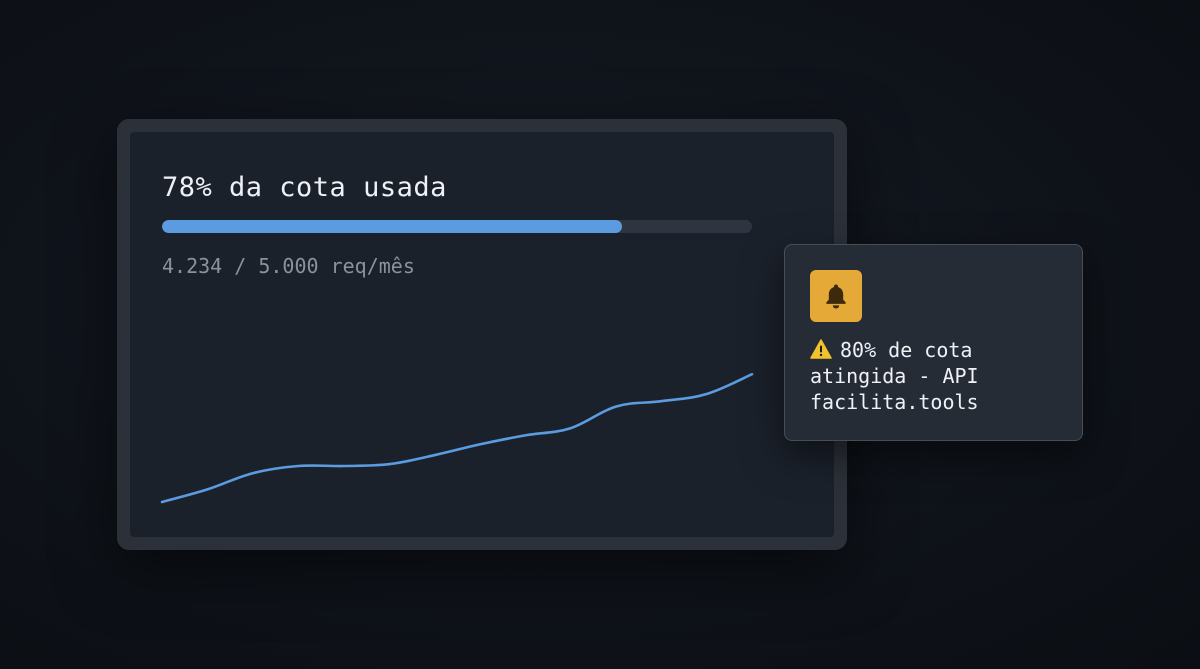  I want to click on usage-line-chart, so click(457, 438).